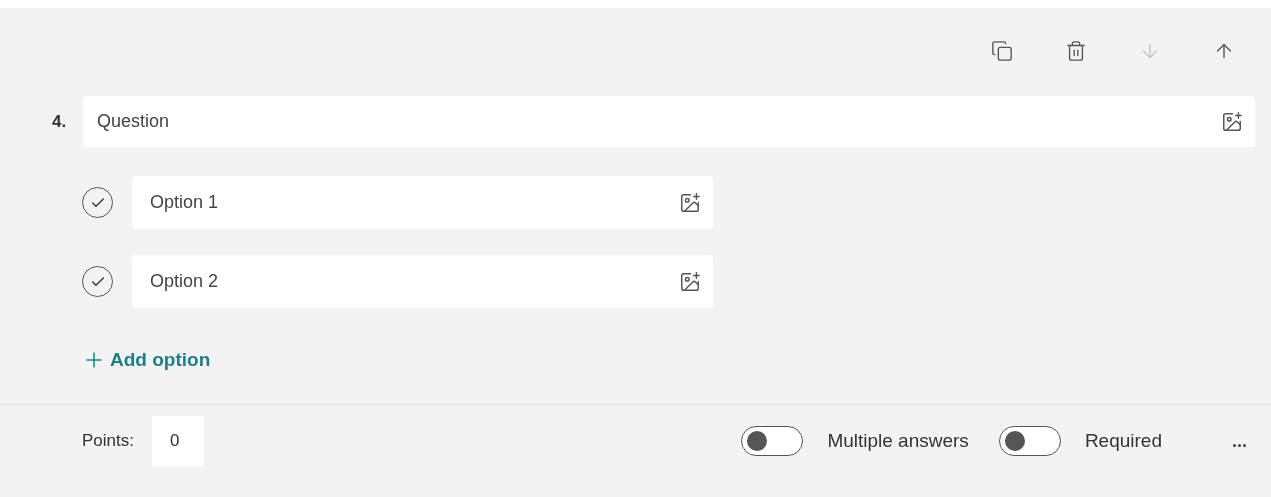 Image resolution: width=1271 pixels, height=497 pixels. What do you see at coordinates (669, 121) in the screenshot?
I see `question-field: Question` at bounding box center [669, 121].